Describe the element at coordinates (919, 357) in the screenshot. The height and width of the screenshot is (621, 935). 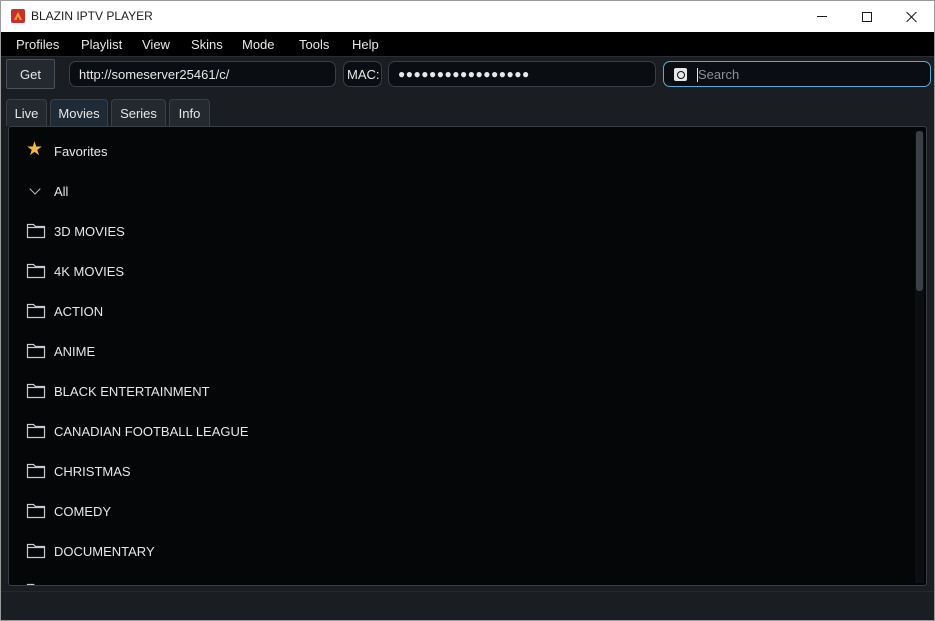
I see `vertical-scrollbar` at that location.